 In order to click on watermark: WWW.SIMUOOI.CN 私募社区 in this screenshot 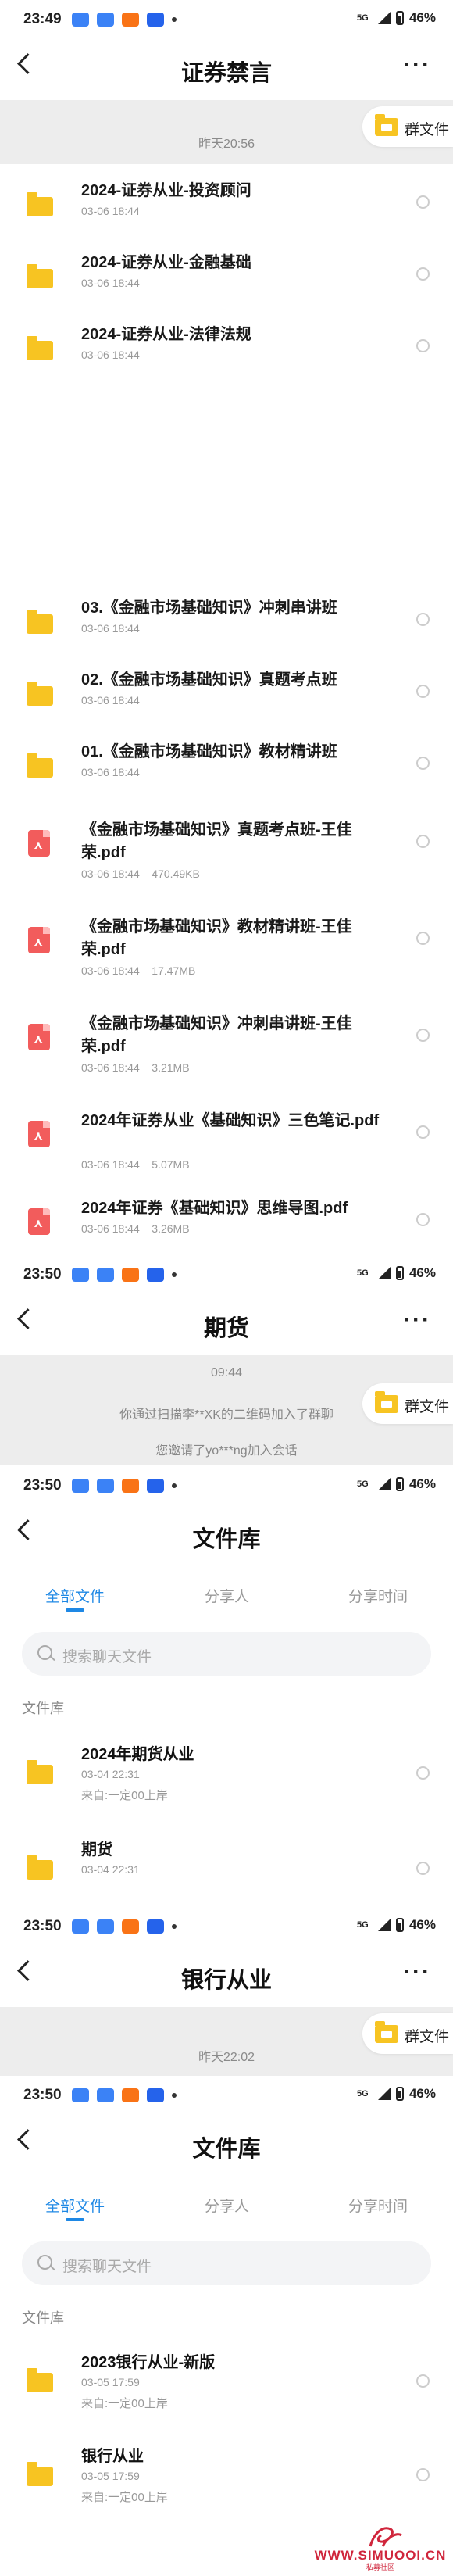, I will do `click(380, 2547)`.